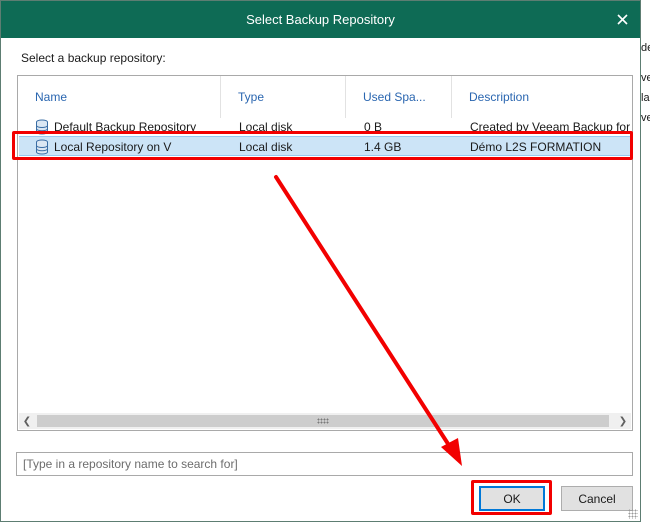 The height and width of the screenshot is (532, 650). Describe the element at coordinates (633, 514) in the screenshot. I see `resize-grip-icon` at that location.